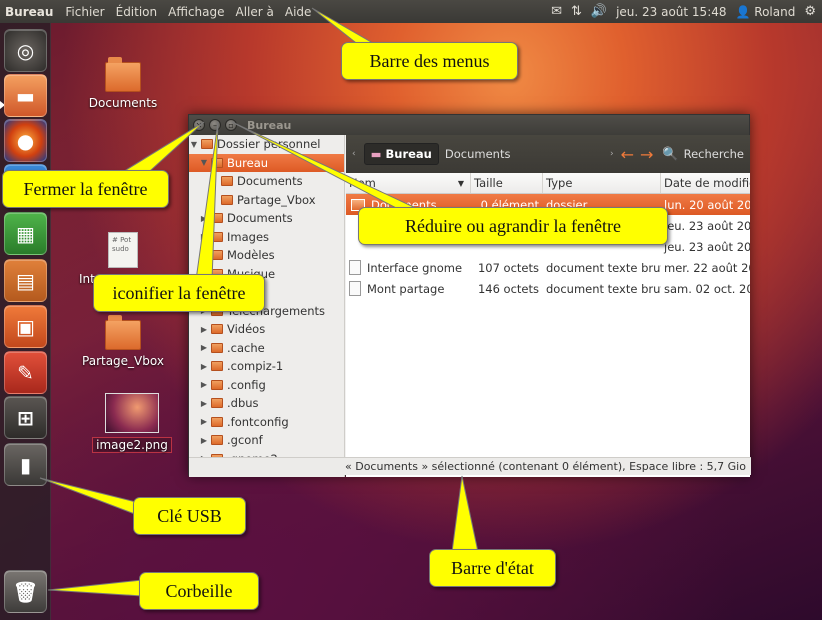  What do you see at coordinates (266, 329) in the screenshot?
I see `sidebar-tree-item: ▶ Vidéos` at bounding box center [266, 329].